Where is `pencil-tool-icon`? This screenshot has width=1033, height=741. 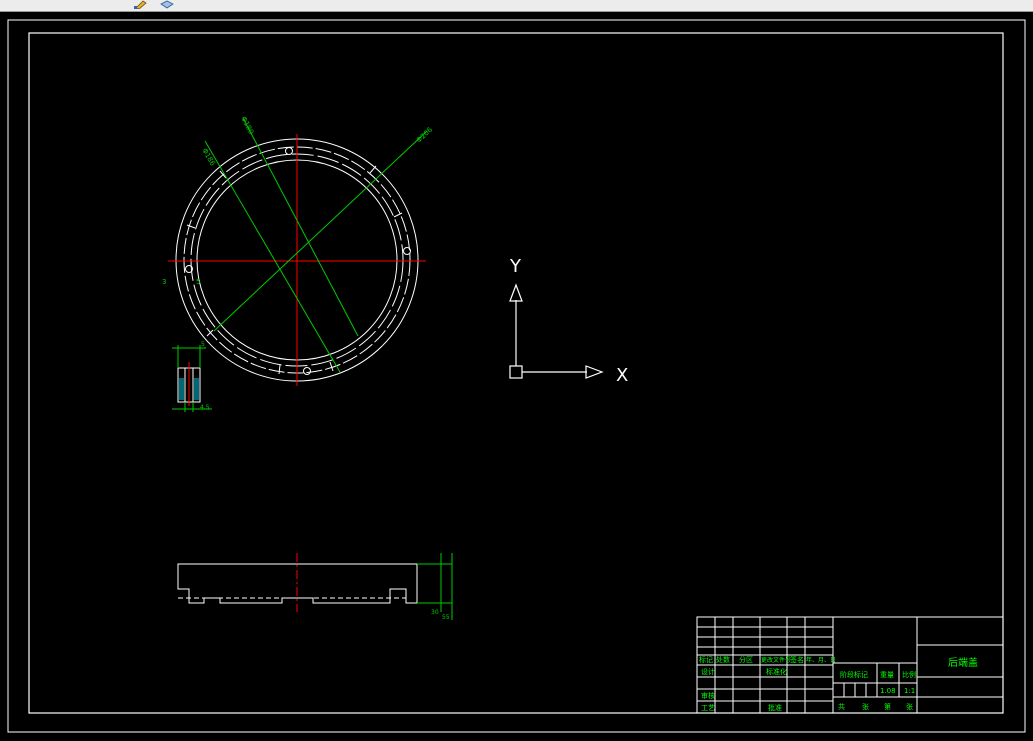
pencil-tool-icon is located at coordinates (141, 4).